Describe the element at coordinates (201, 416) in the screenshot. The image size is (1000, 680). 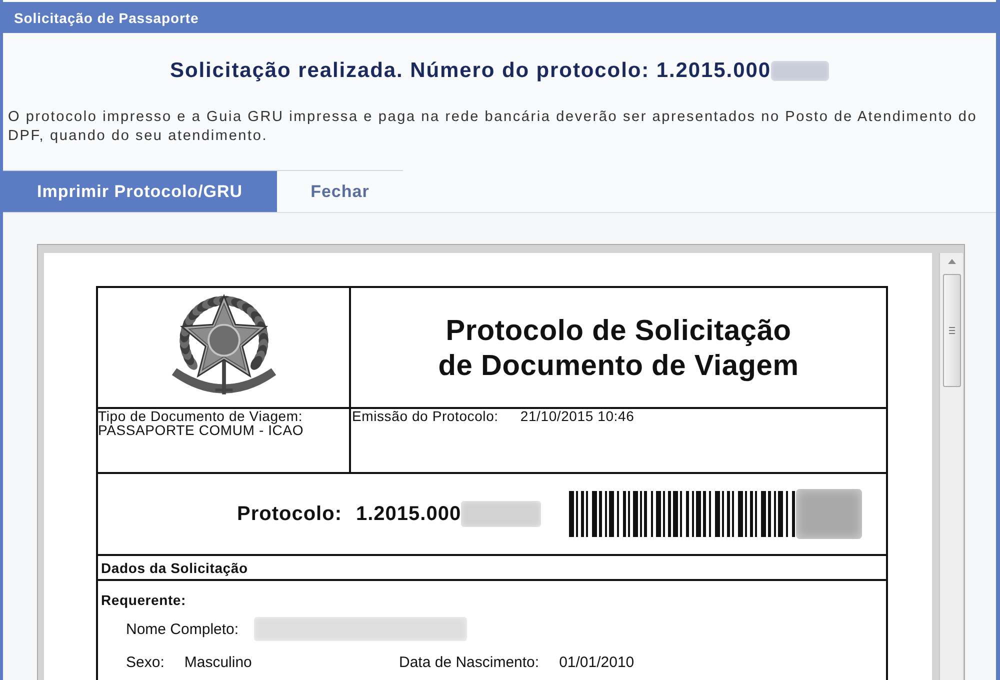
I see `field-label: Tipo de Documento de Viagem:` at that location.